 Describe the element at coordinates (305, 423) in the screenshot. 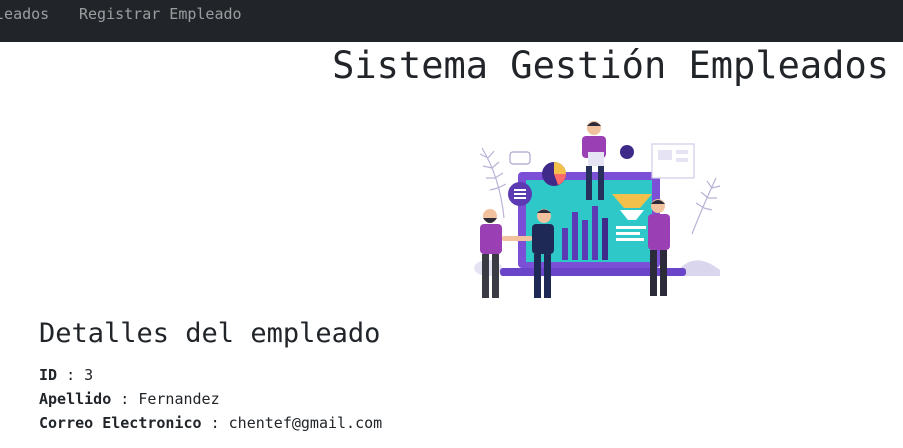

I see `detail-value: chentef@gmail.com` at that location.